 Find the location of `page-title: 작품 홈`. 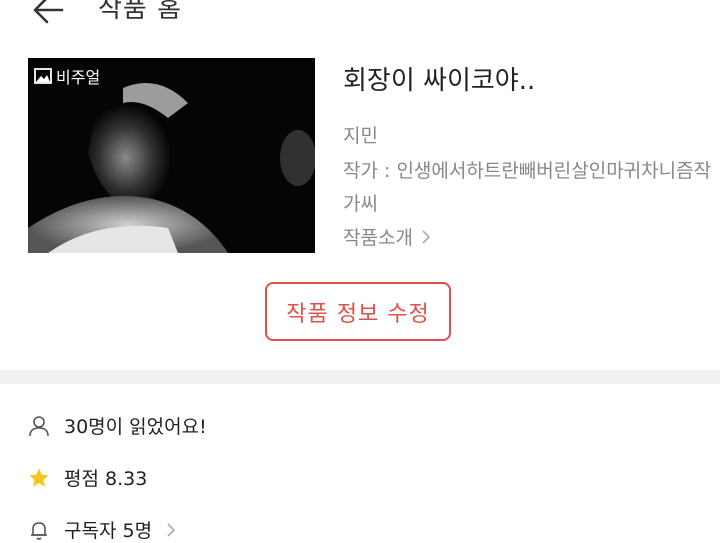

page-title: 작품 홈 is located at coordinates (140, 12).